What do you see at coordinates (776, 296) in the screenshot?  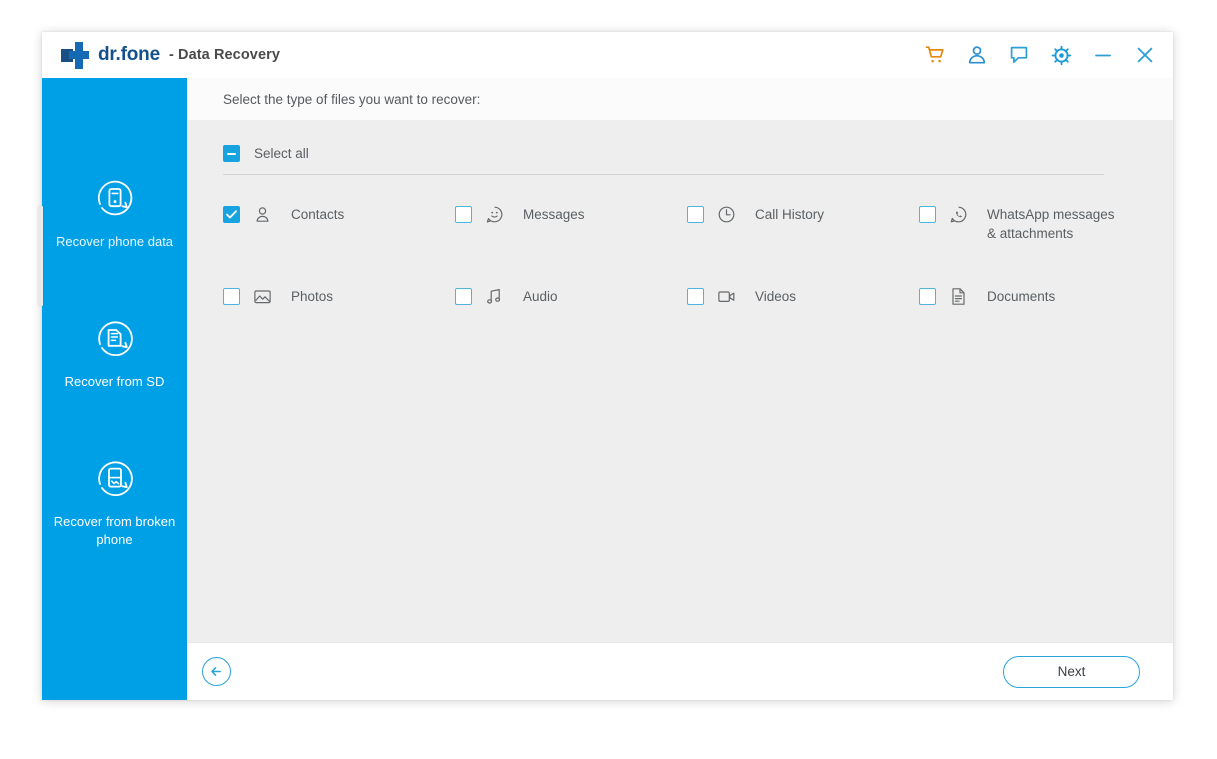 I see `file-type-label: Videos` at bounding box center [776, 296].